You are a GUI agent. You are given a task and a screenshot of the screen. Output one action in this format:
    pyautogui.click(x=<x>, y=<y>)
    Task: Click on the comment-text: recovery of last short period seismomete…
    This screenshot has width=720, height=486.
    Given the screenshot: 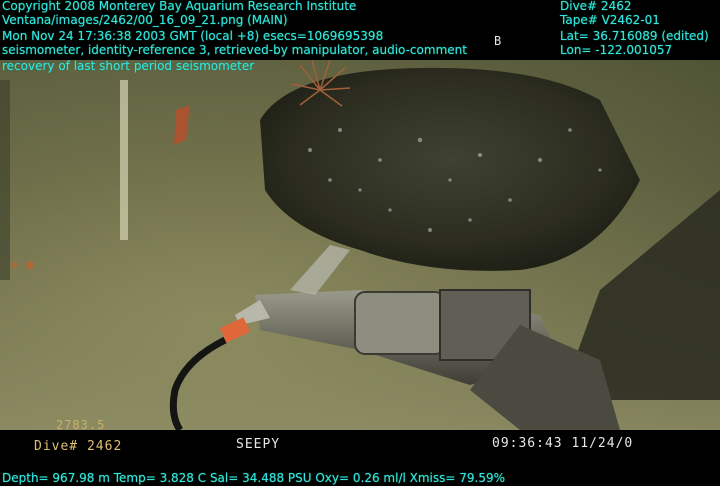 What is the action you would take?
    pyautogui.click(x=128, y=66)
    